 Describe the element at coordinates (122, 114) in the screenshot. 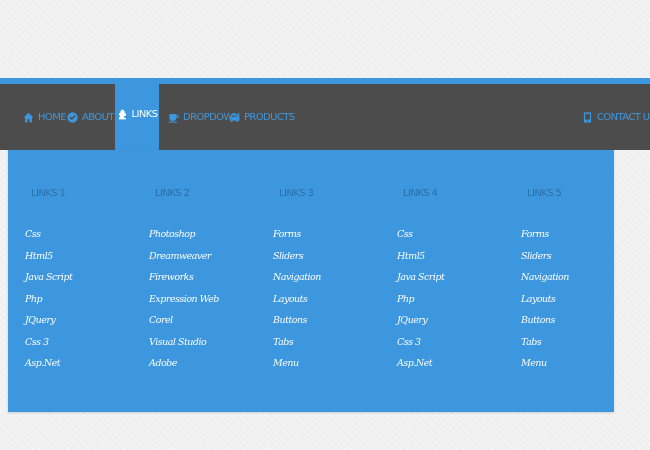

I see `puzzle-icon` at that location.